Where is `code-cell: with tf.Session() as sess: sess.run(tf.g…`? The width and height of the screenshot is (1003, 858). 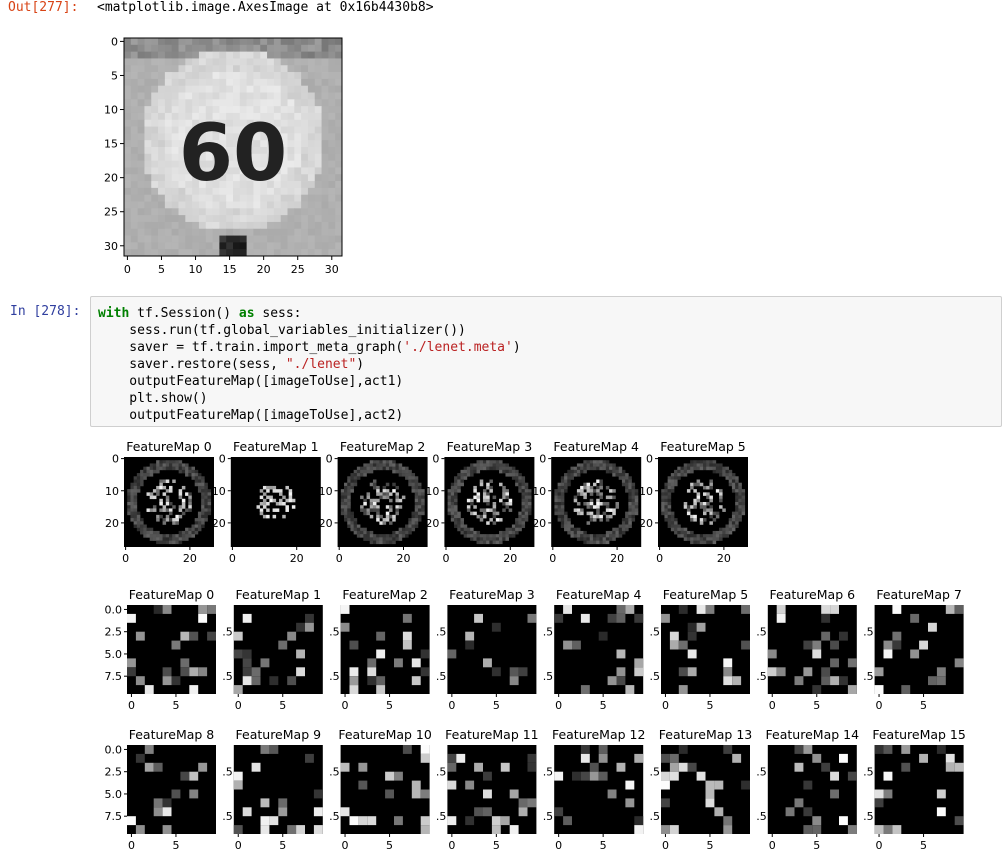 code-cell: with tf.Session() as sess: sess.run(tf.g… is located at coordinates (546, 361).